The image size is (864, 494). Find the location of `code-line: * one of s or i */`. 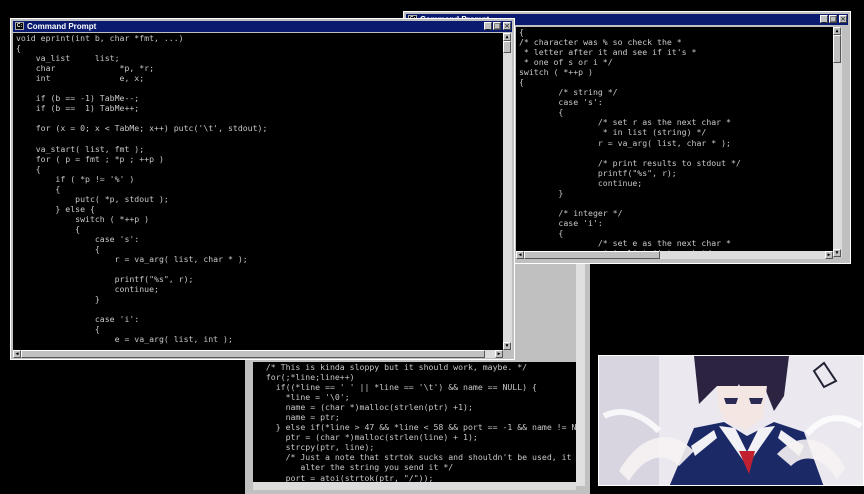

code-line: * one of s or i */ is located at coordinates (566, 62).